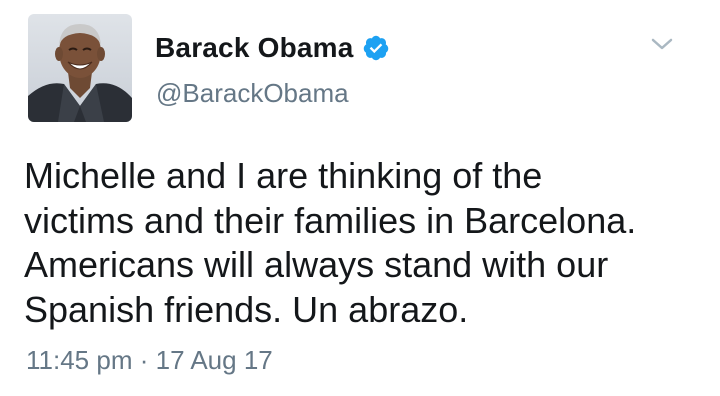 The image size is (720, 396). Describe the element at coordinates (254, 48) in the screenshot. I see `author-display-name: Barack Obama` at that location.